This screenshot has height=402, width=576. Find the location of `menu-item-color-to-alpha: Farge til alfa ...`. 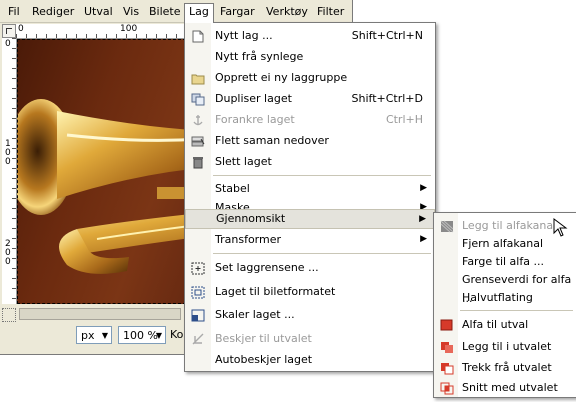

menu-item-color-to-alpha: Farge til alfa ... is located at coordinates (505, 261).